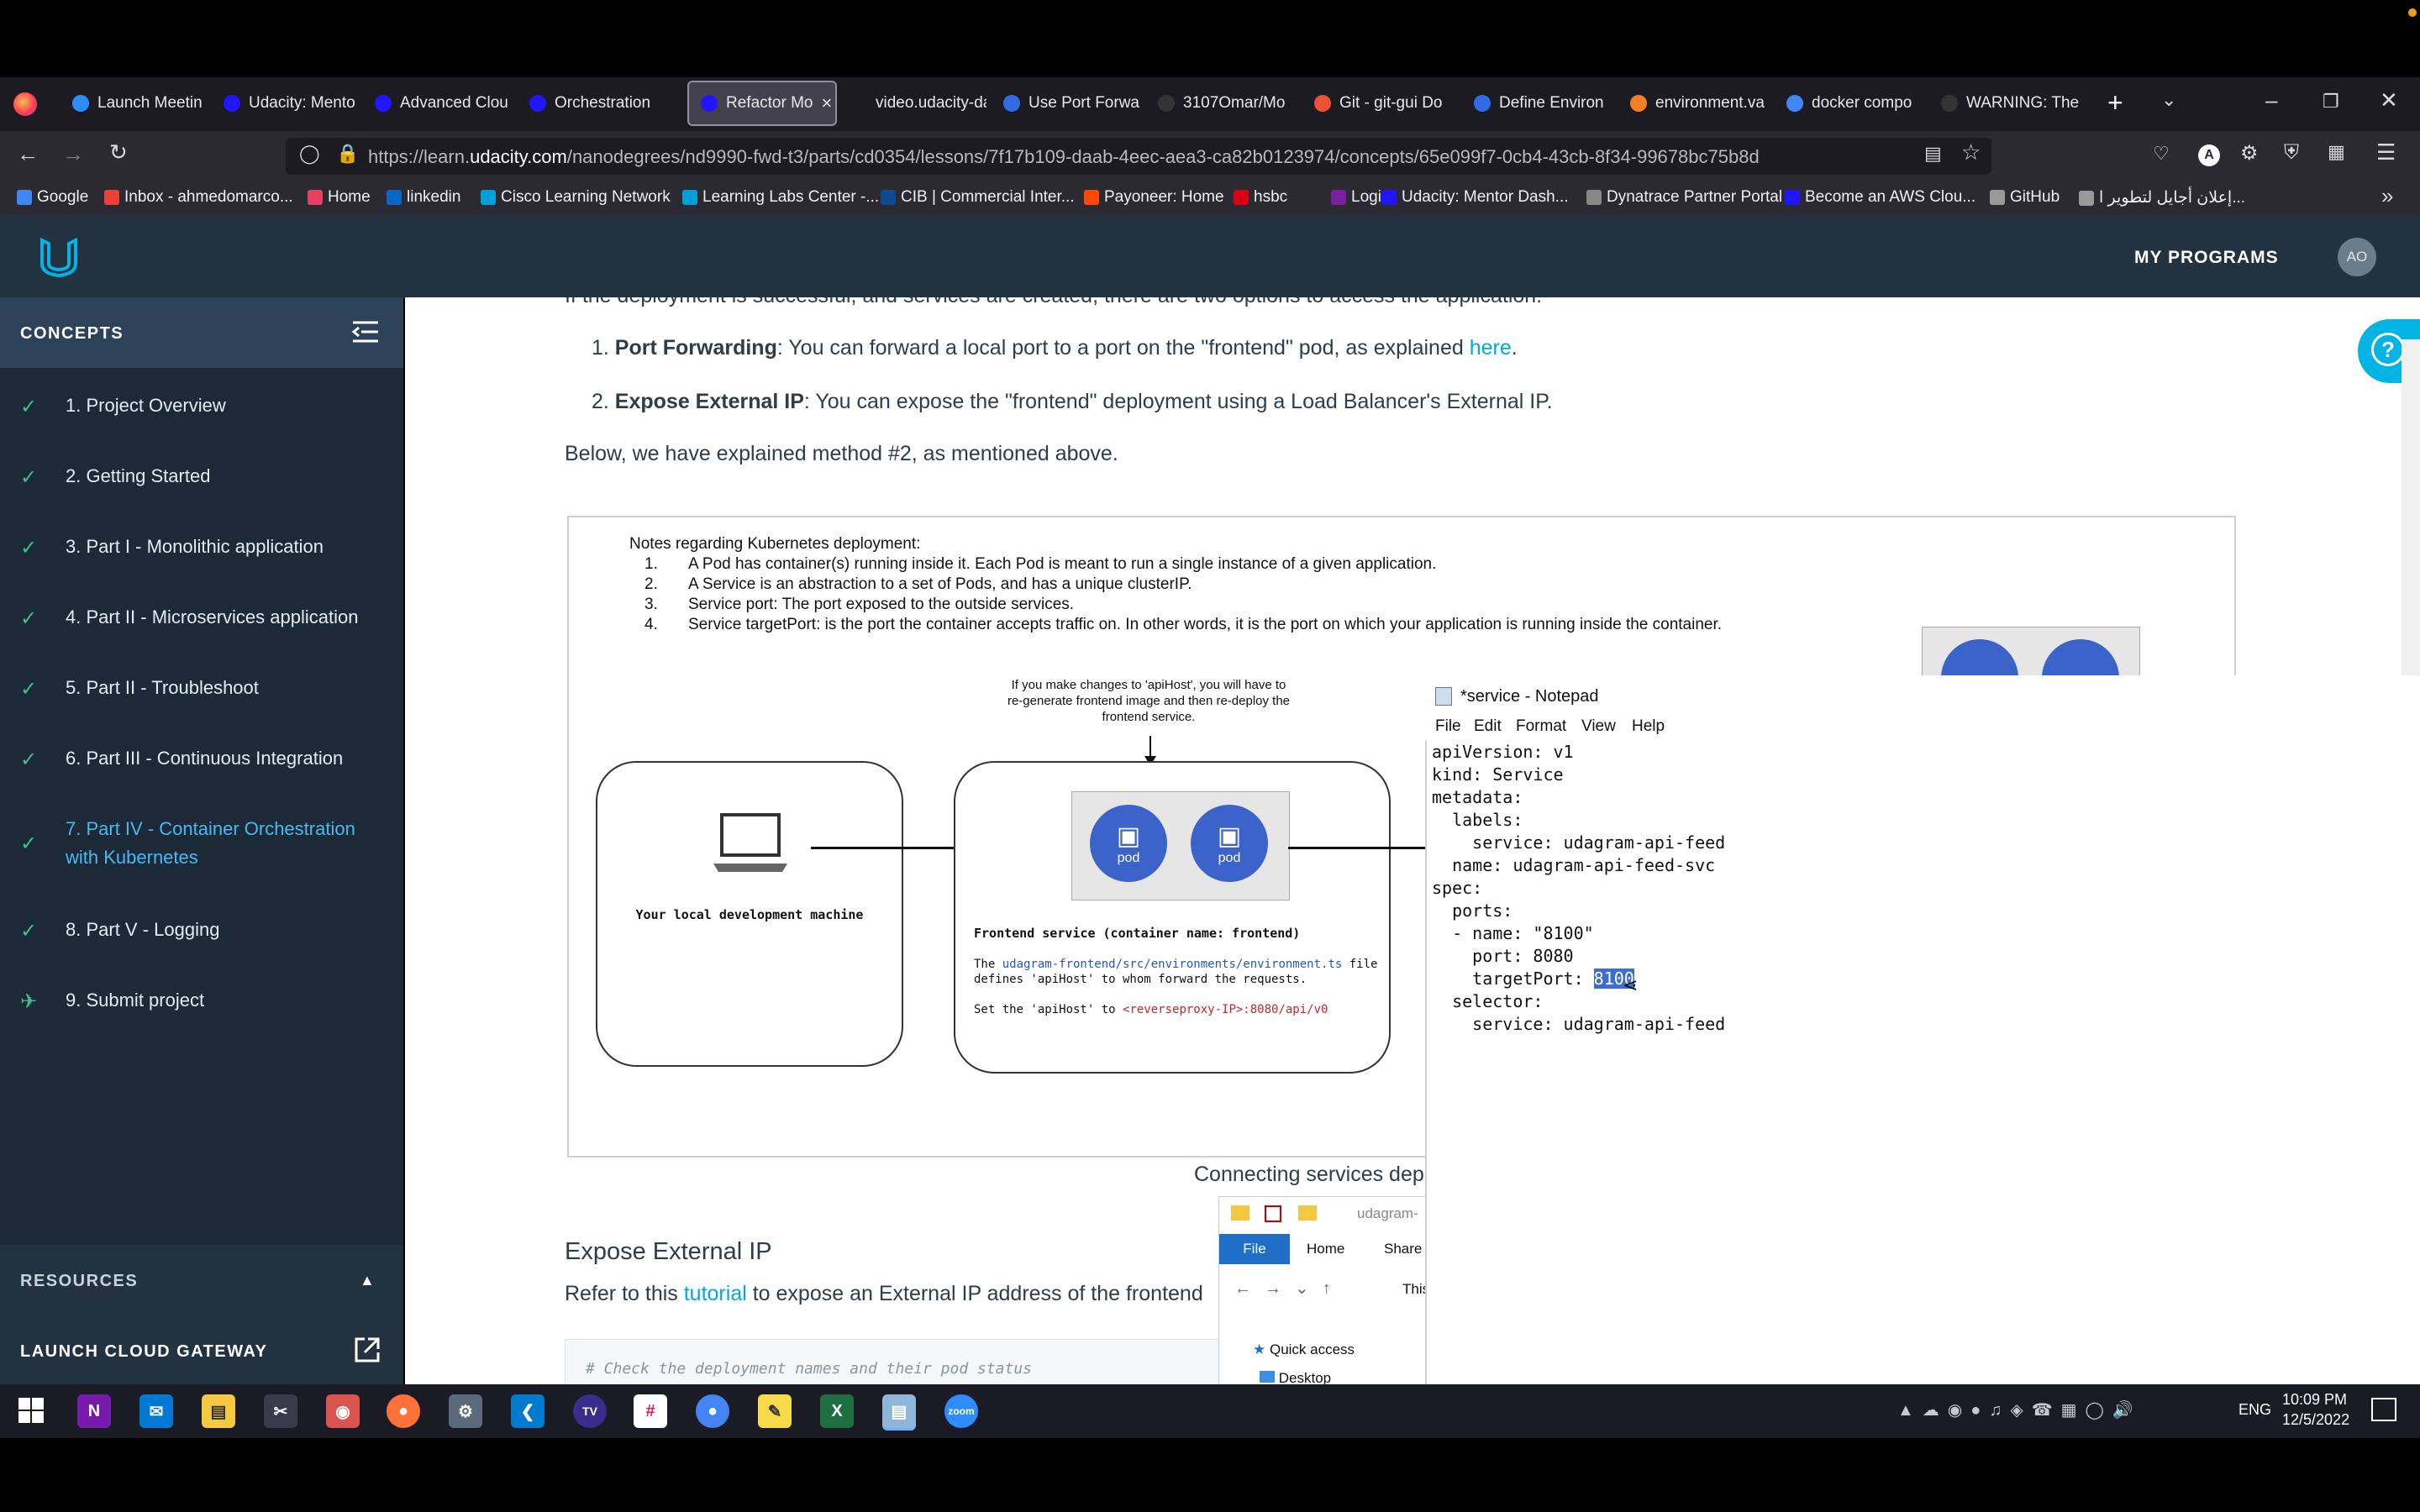 The width and height of the screenshot is (2420, 1512). What do you see at coordinates (2331, 102) in the screenshot?
I see `restore-icon: ❐` at bounding box center [2331, 102].